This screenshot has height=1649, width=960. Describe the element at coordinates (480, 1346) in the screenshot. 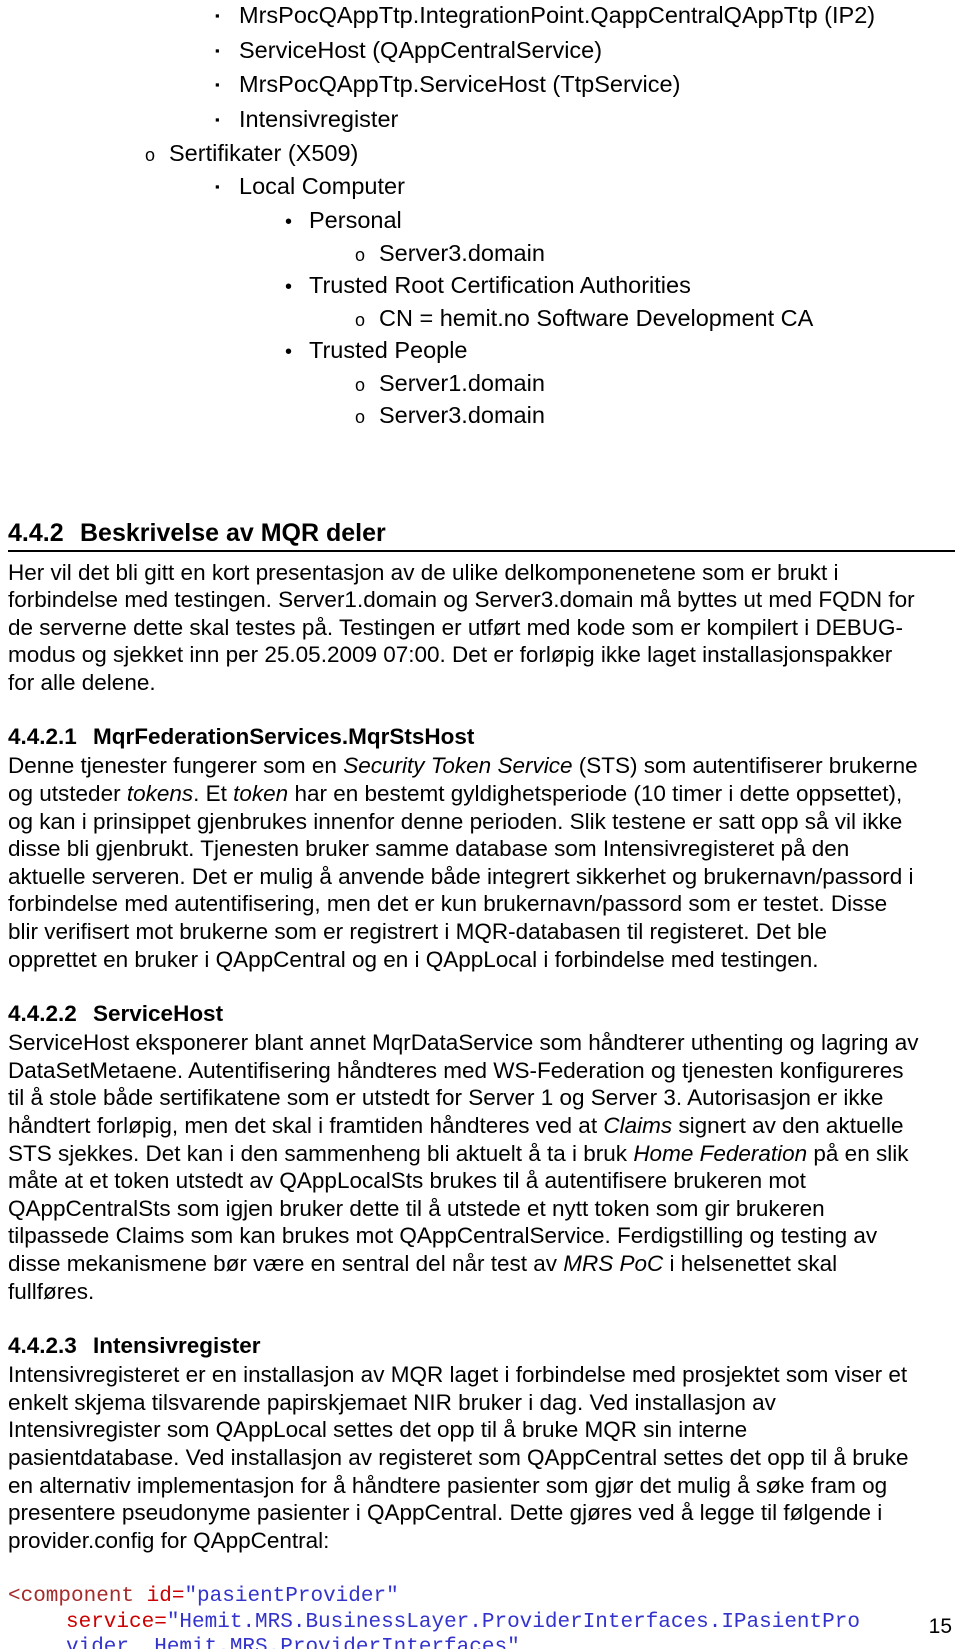

I see `heading-level-3-intensivregister: 4.4.2.3 Intensivregister` at that location.